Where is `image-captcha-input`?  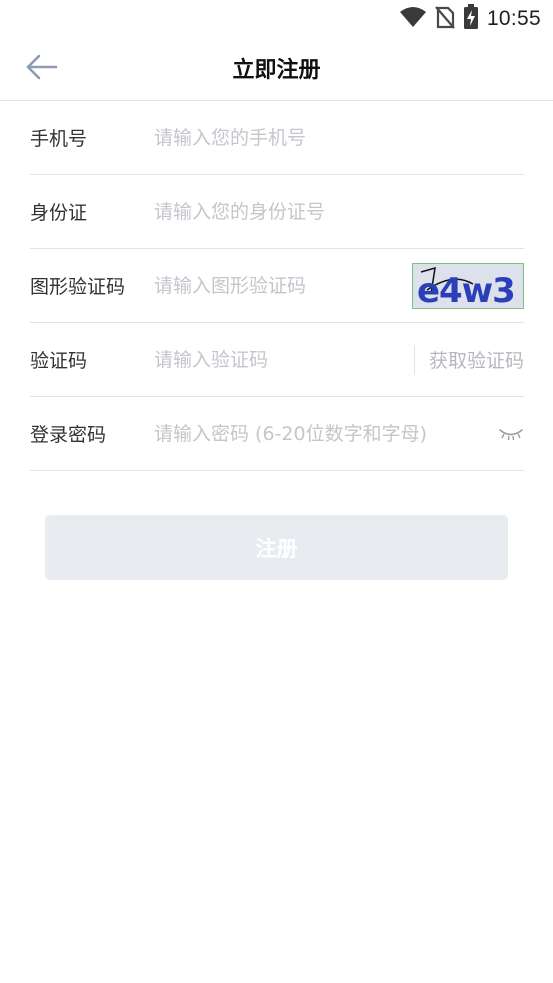
image-captcha-input is located at coordinates (279, 285).